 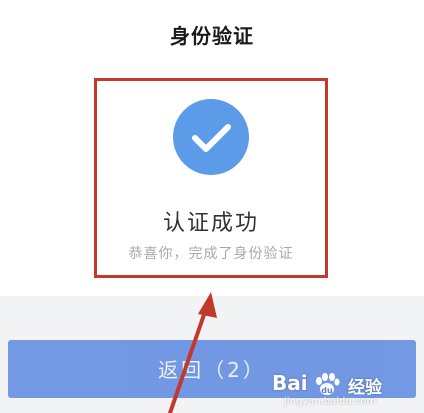 I want to click on baidu-jingyan-watermark: Bai du 经验 jingyan.baidu.com, so click(x=343, y=391).